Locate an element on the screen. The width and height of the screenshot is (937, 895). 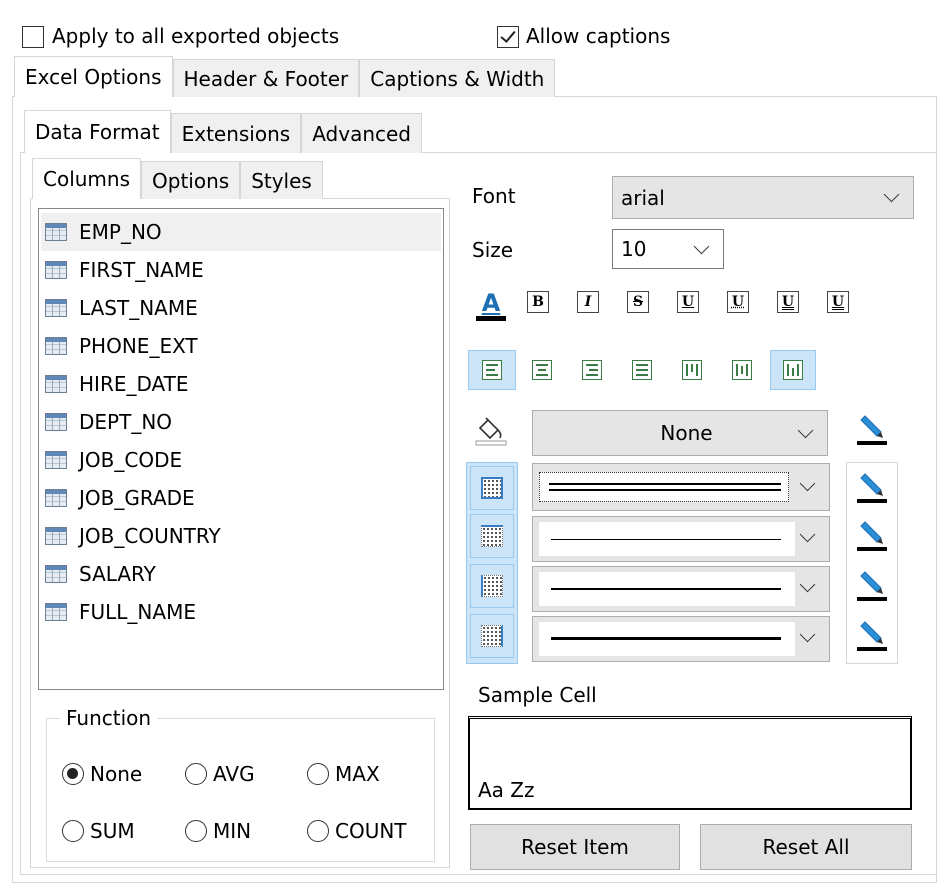
allow-captions-checkbox is located at coordinates (508, 37).